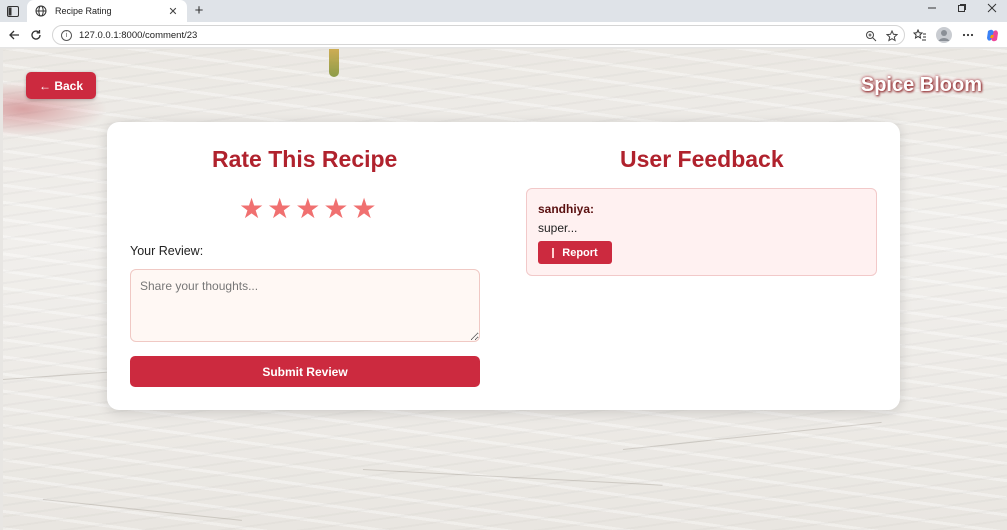  What do you see at coordinates (892, 36) in the screenshot?
I see `star-icon` at bounding box center [892, 36].